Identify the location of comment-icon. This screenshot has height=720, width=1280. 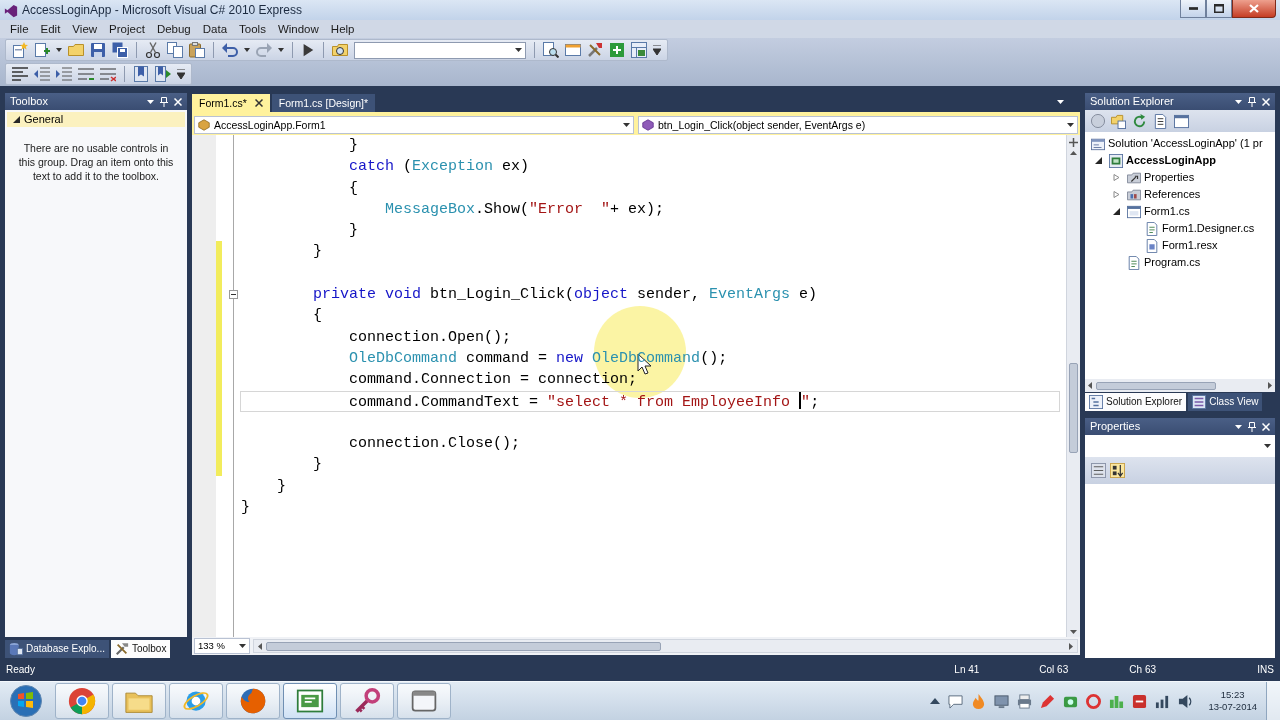
(86, 74).